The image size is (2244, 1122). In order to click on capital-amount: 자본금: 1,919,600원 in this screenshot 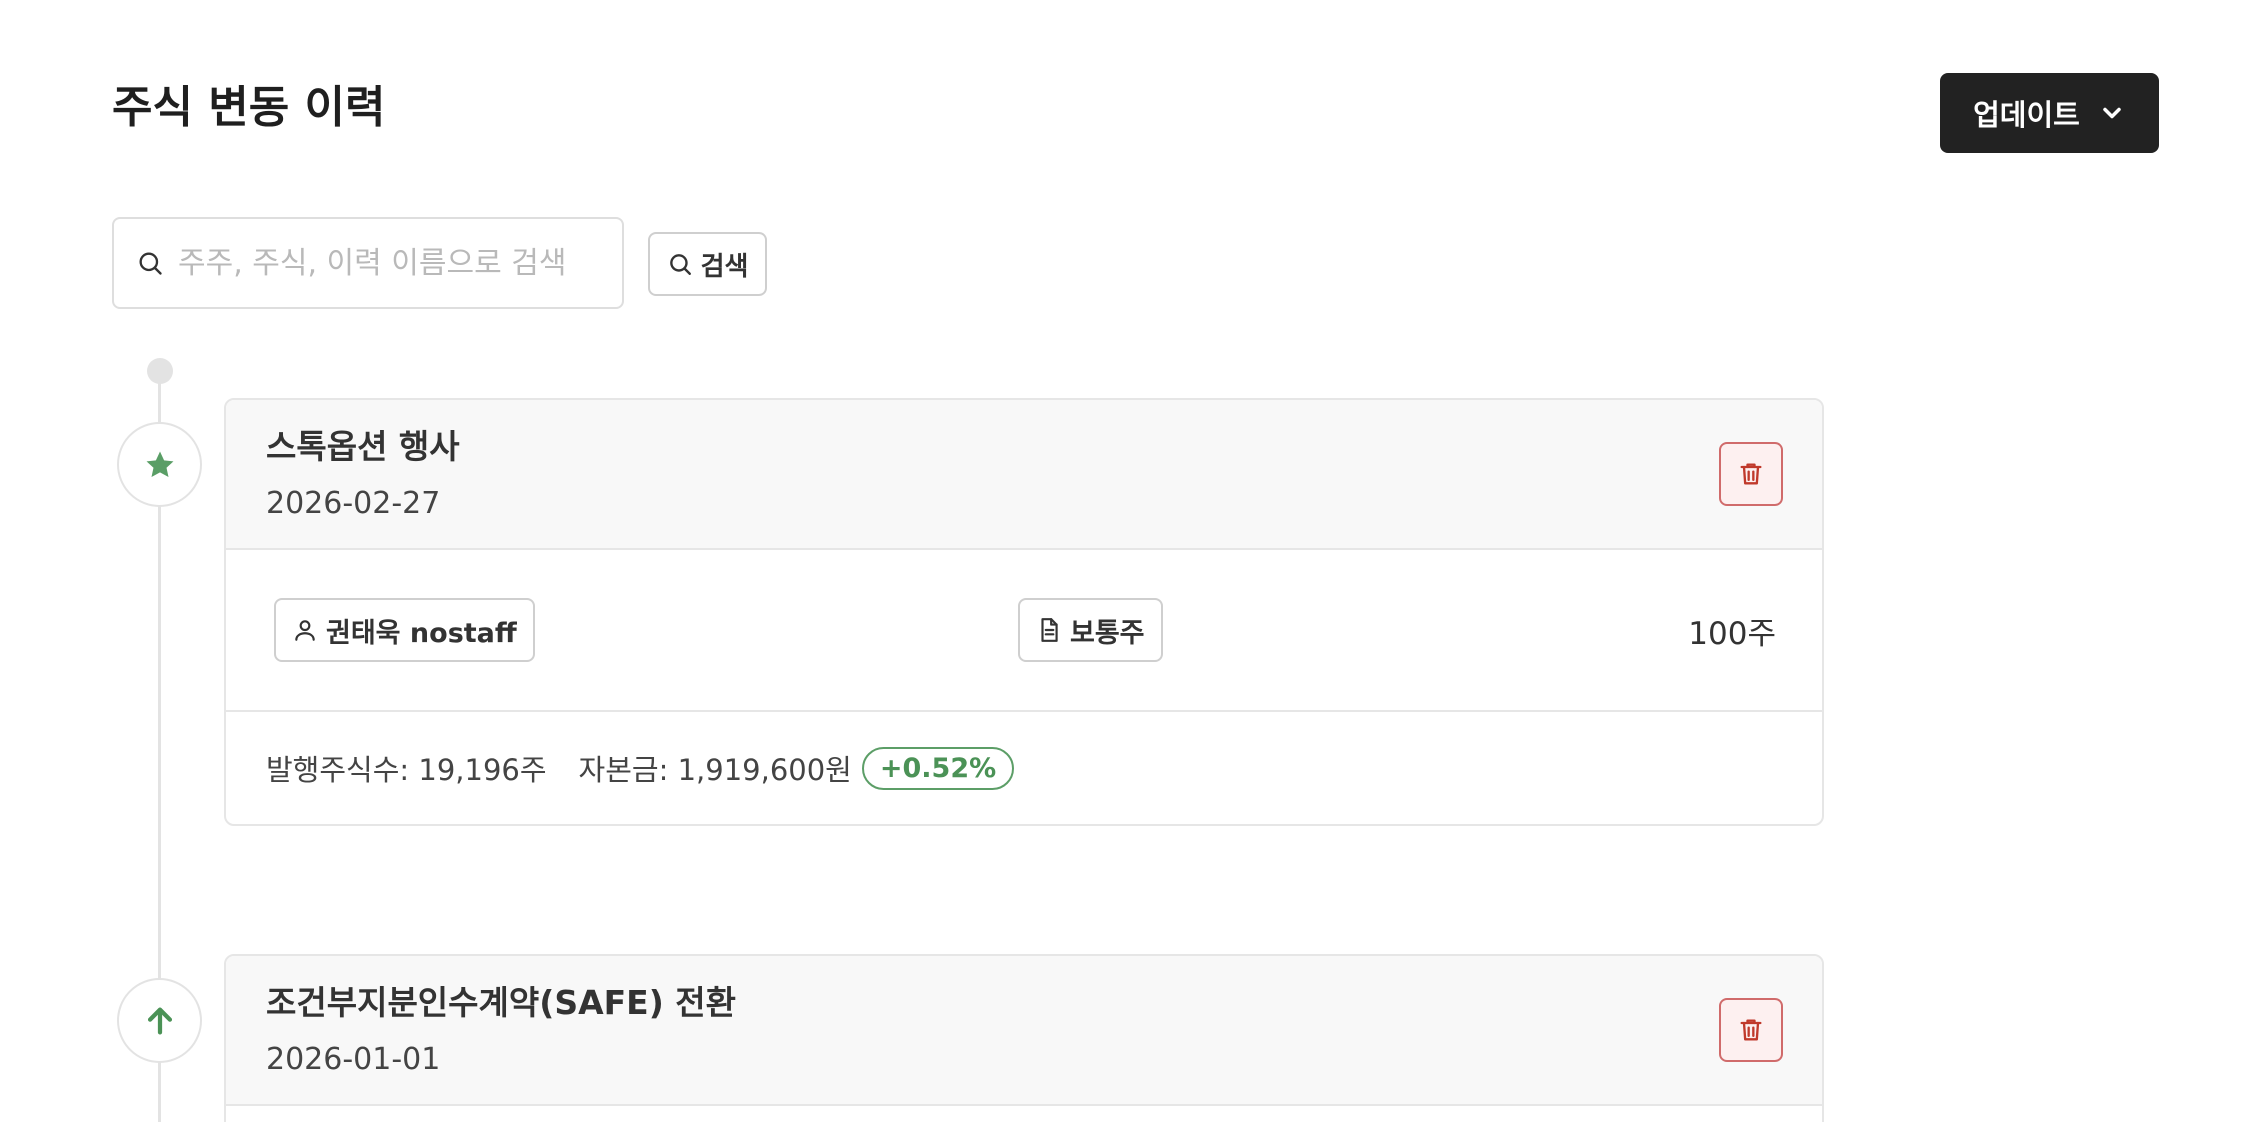, I will do `click(715, 770)`.